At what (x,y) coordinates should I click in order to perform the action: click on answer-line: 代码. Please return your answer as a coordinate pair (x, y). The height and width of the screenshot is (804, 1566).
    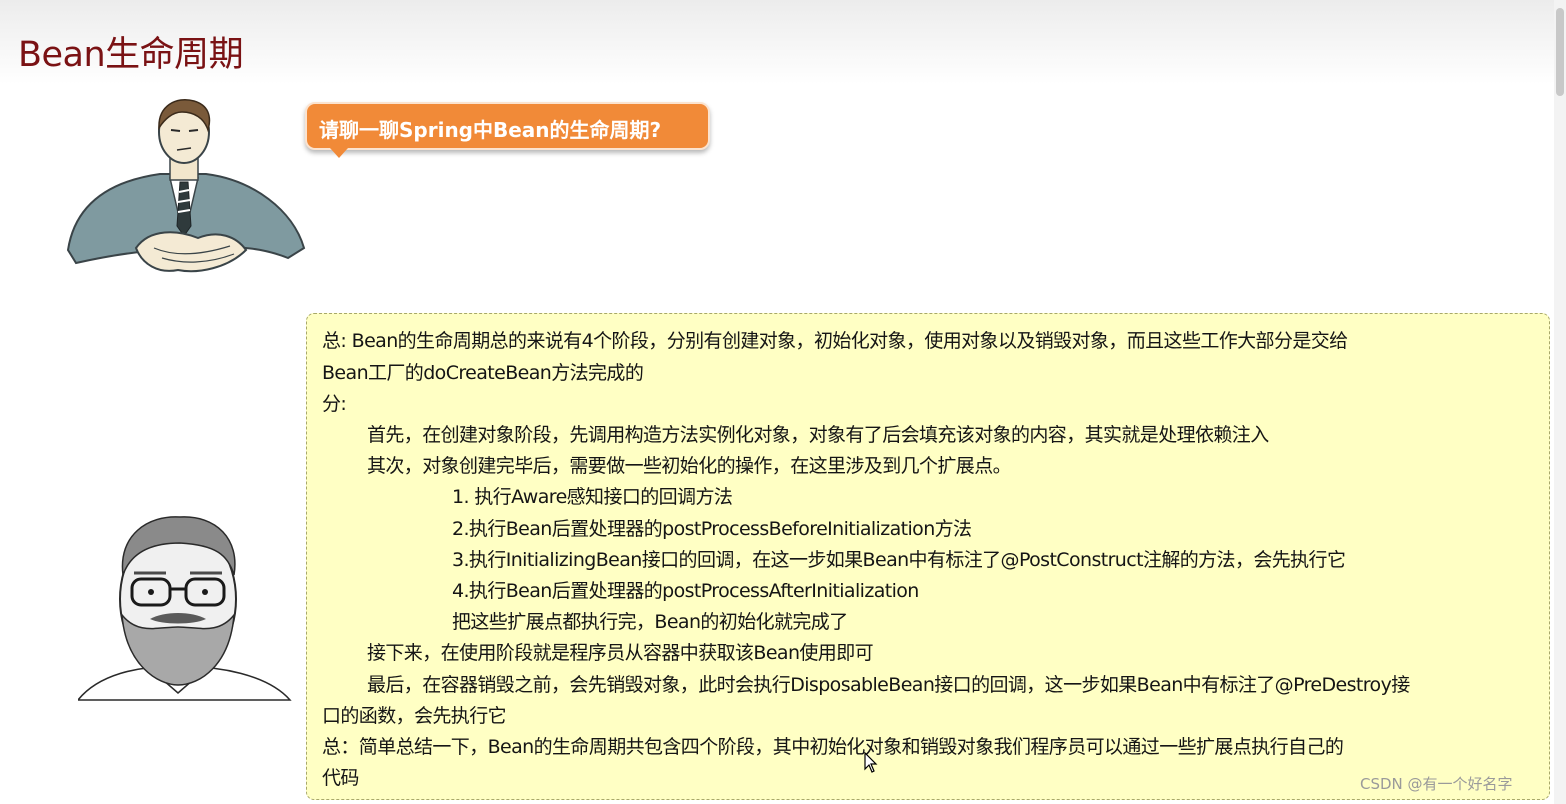
    Looking at the image, I should click on (340, 778).